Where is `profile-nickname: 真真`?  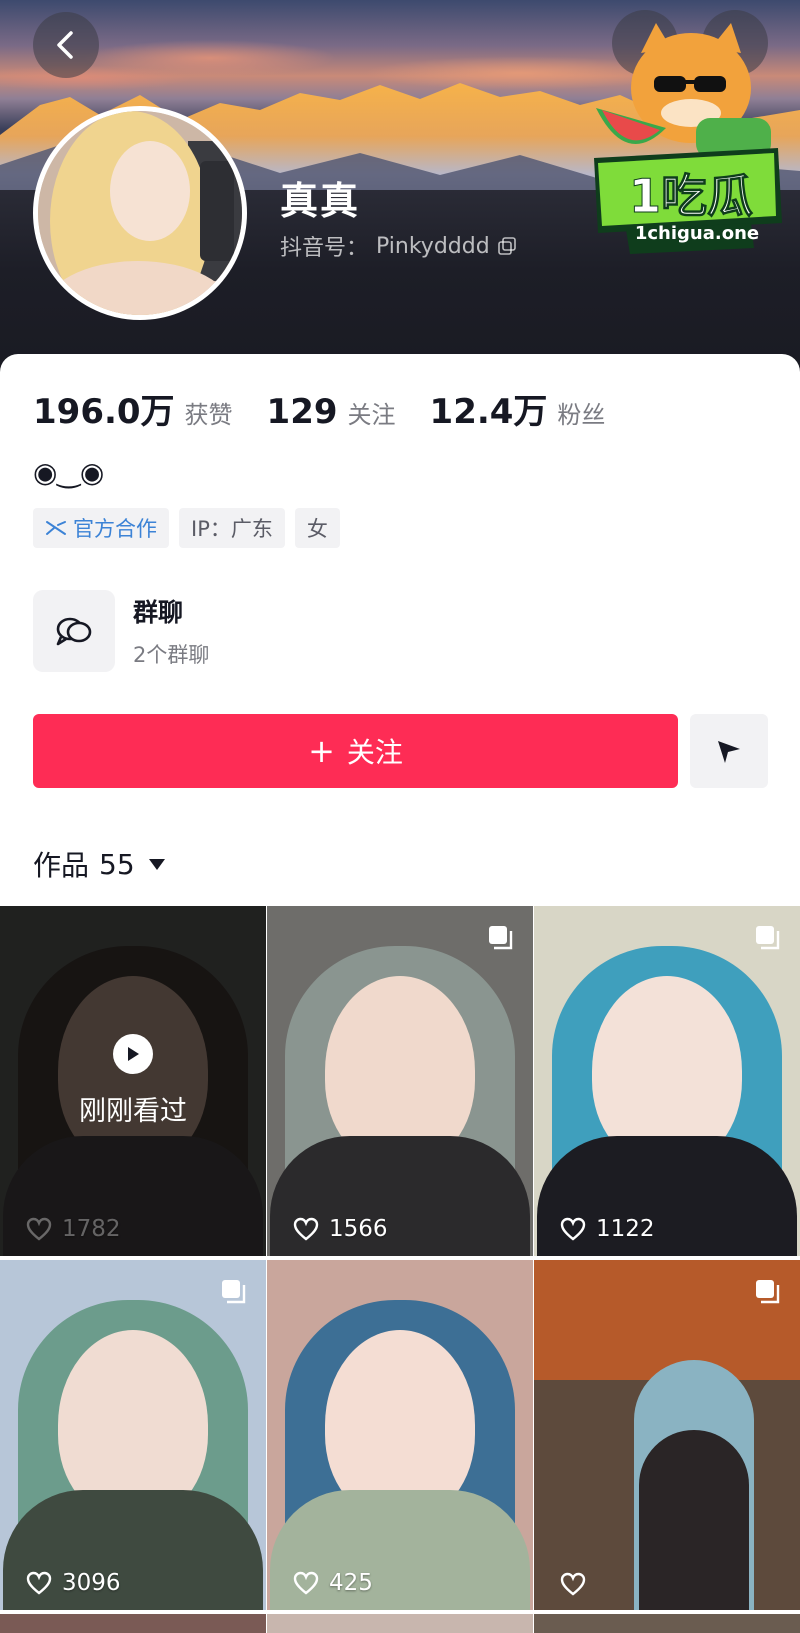
profile-nickname: 真真 is located at coordinates (320, 201).